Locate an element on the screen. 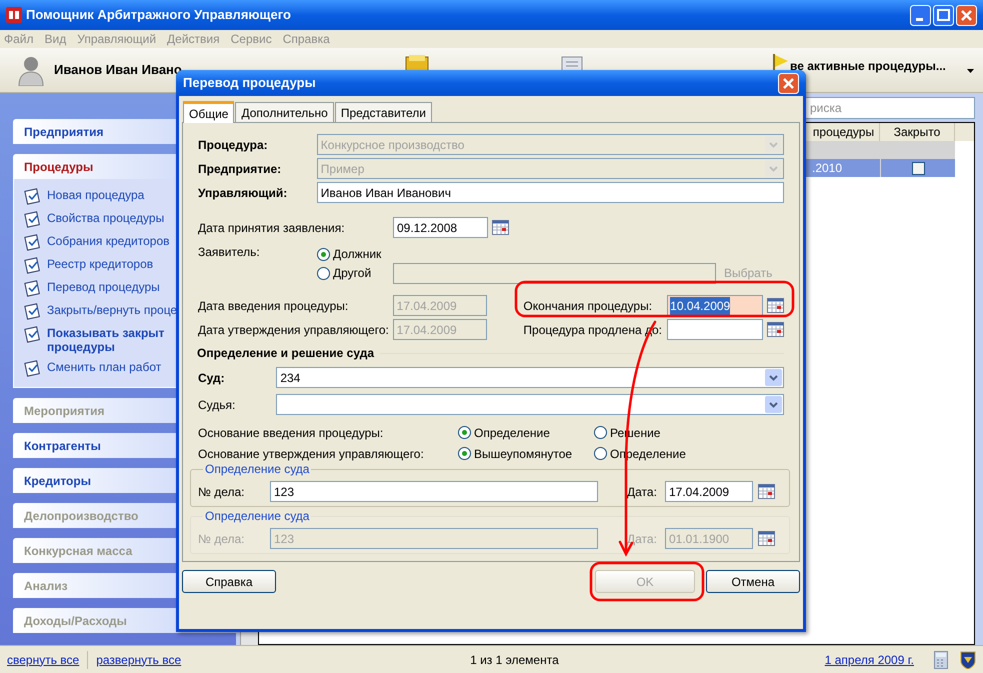 Image resolution: width=983 pixels, height=673 pixels. field-label: Дата: is located at coordinates (642, 492).